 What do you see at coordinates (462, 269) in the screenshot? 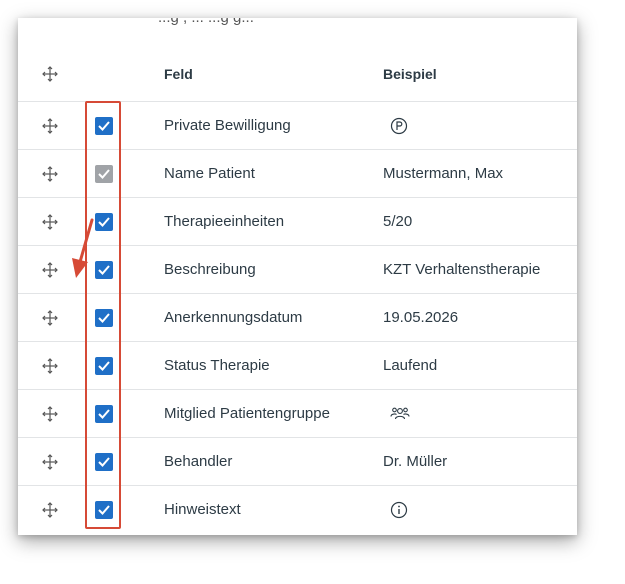
I see `field-example: KZT Verhaltenstherapie` at bounding box center [462, 269].